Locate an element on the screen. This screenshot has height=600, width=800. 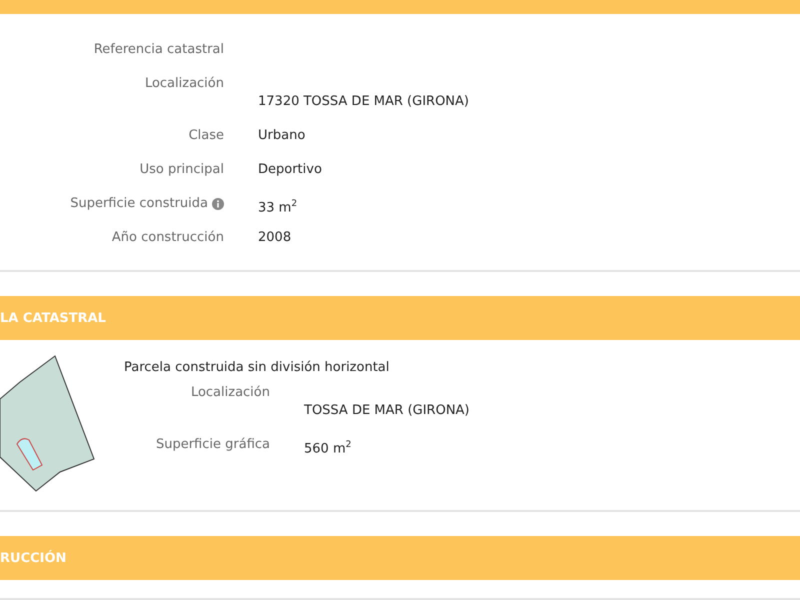
info-icon is located at coordinates (218, 204).